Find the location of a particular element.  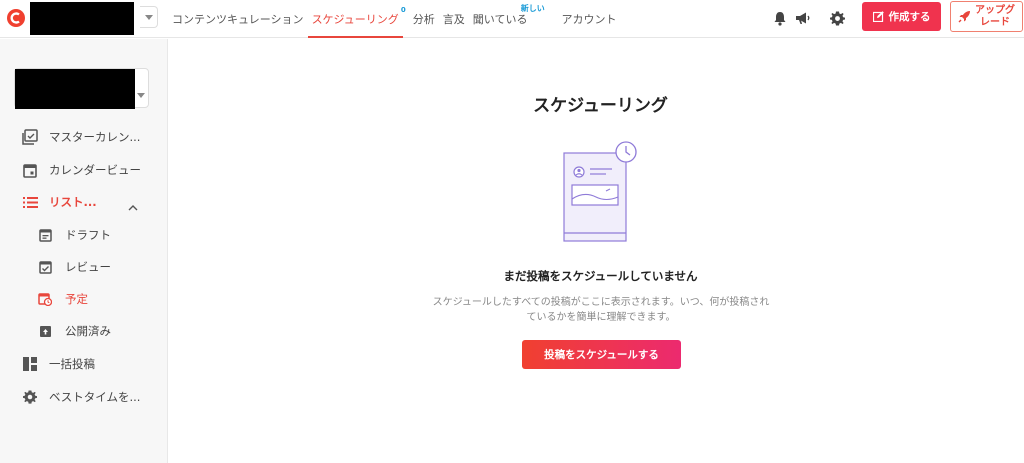

calendar-check-icon is located at coordinates (45, 267).